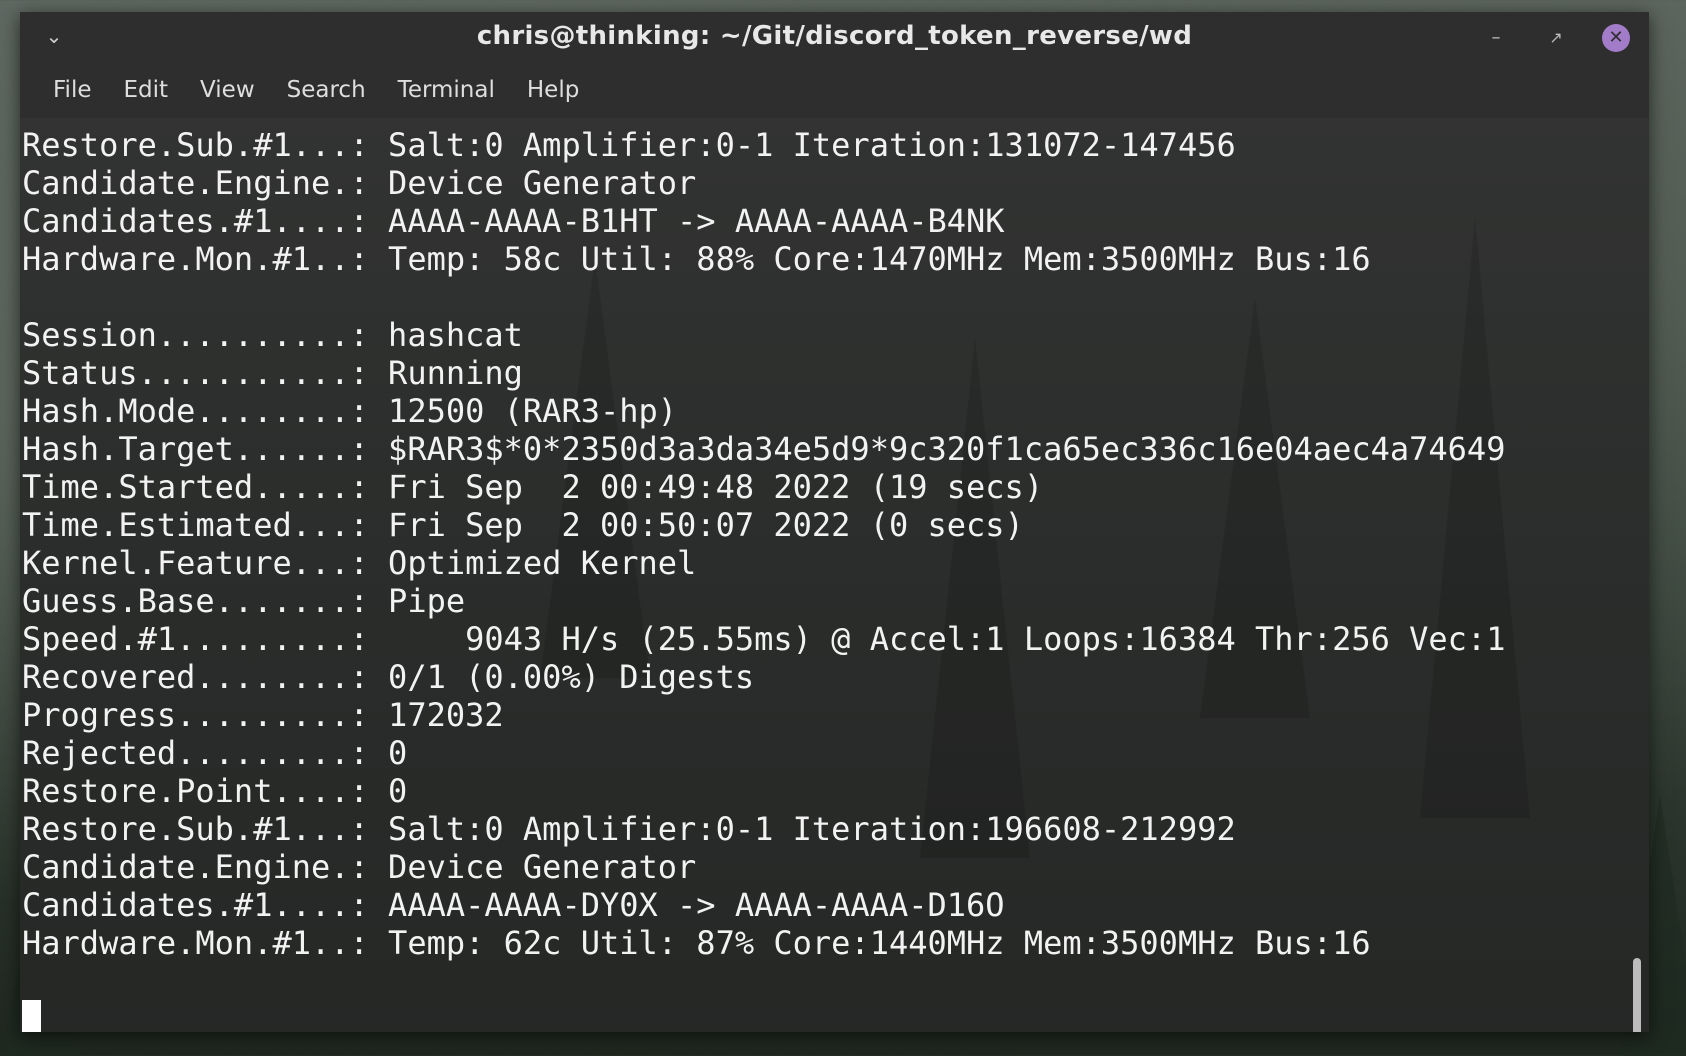  Describe the element at coordinates (1637, 995) in the screenshot. I see `terminal-scrollbar` at that location.